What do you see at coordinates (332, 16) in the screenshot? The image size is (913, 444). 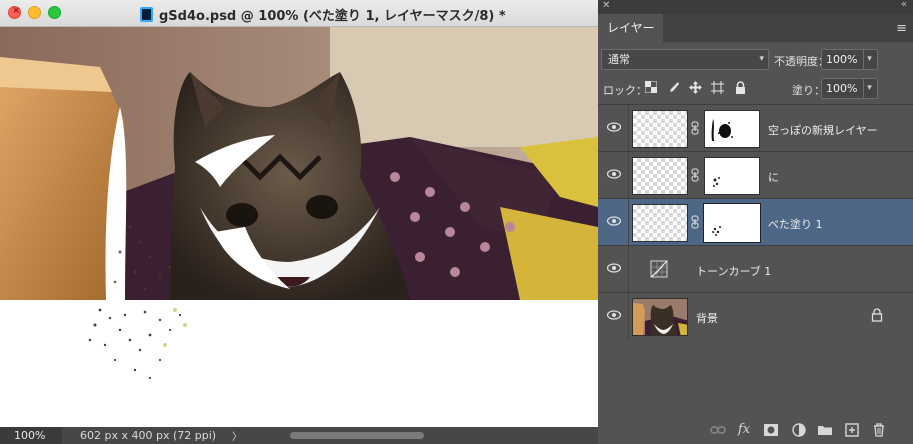 I see `document-title: gSd4o.psd @ 100% (べた塗り 1, レイヤーマスク/8) *` at bounding box center [332, 16].